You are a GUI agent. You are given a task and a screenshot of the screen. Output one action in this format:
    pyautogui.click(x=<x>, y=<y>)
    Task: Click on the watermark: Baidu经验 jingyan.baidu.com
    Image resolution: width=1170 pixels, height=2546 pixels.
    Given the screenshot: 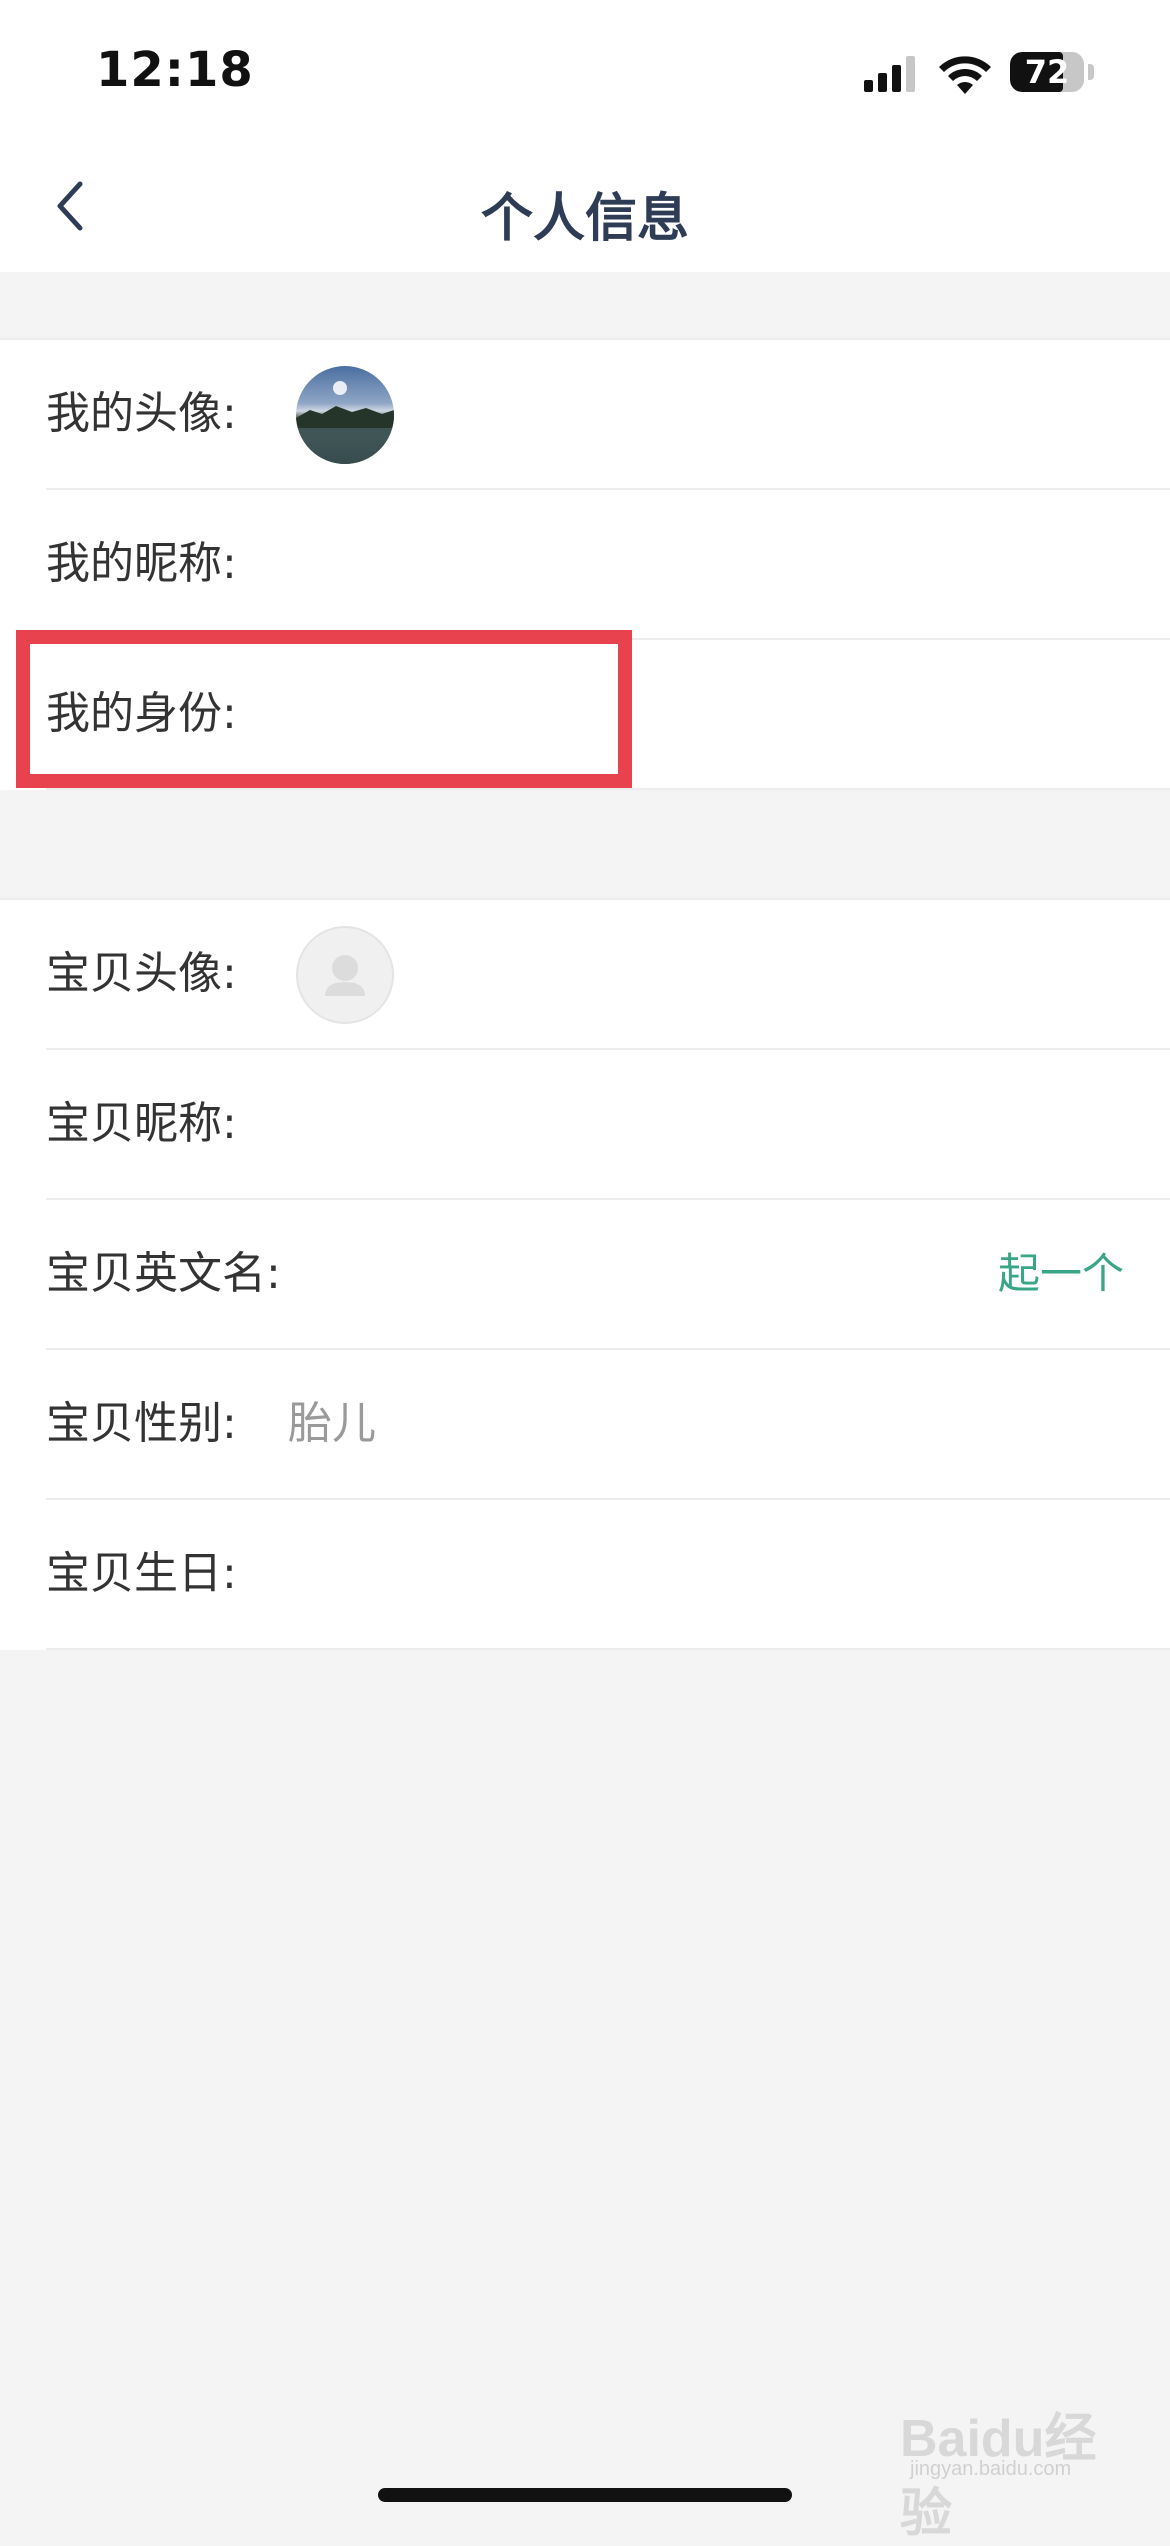 What is the action you would take?
    pyautogui.click(x=1020, y=2469)
    